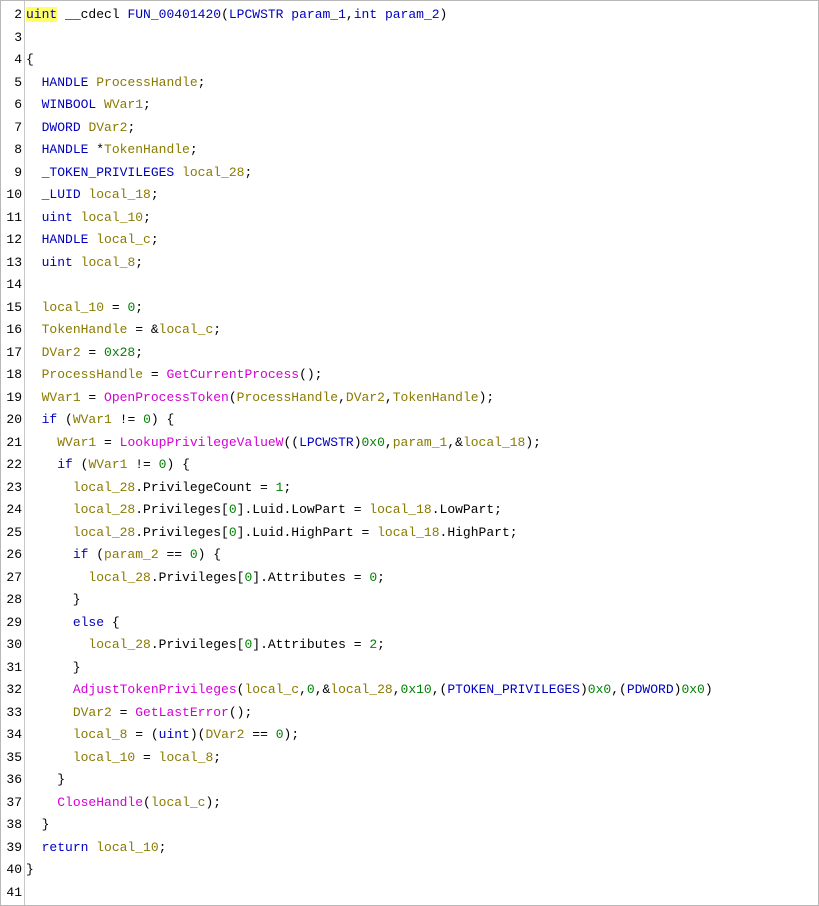 The width and height of the screenshot is (819, 906). What do you see at coordinates (182, 509) in the screenshot?
I see `code-token: .Privileges[` at bounding box center [182, 509].